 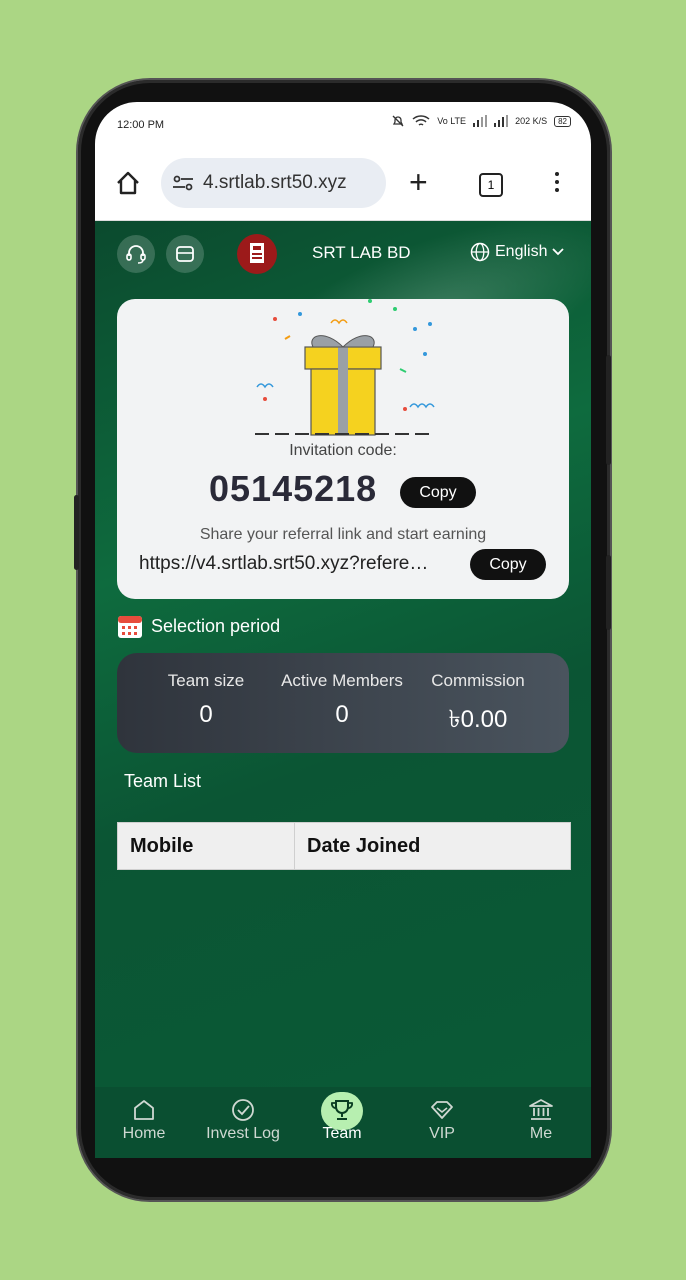 What do you see at coordinates (141, 125) in the screenshot?
I see `status-time: 12:00 PM` at bounding box center [141, 125].